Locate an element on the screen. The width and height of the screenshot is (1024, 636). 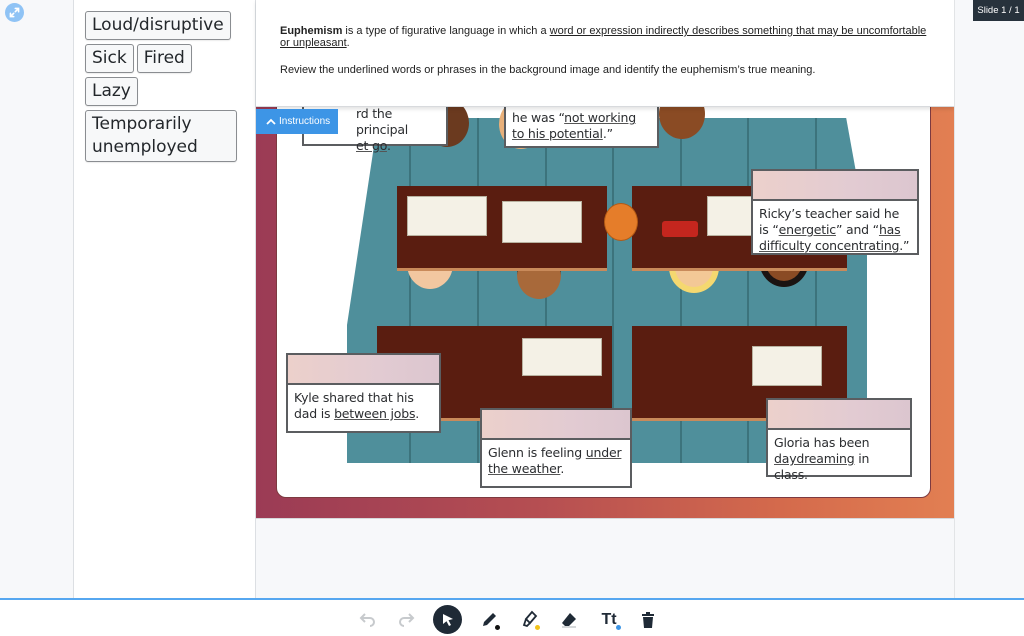
stage-divider is located at coordinates (605, 518).